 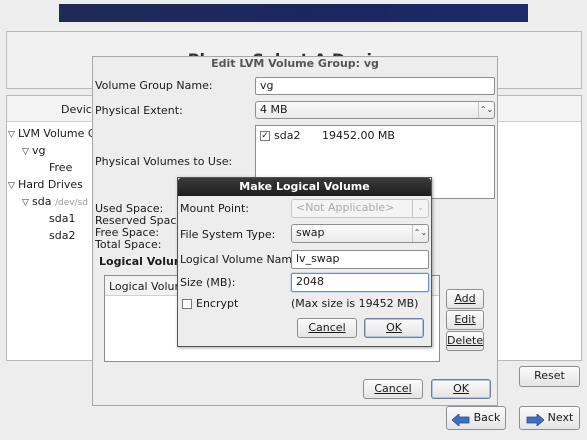 I want to click on checkbox-unchecked-icon, so click(x=187, y=304).